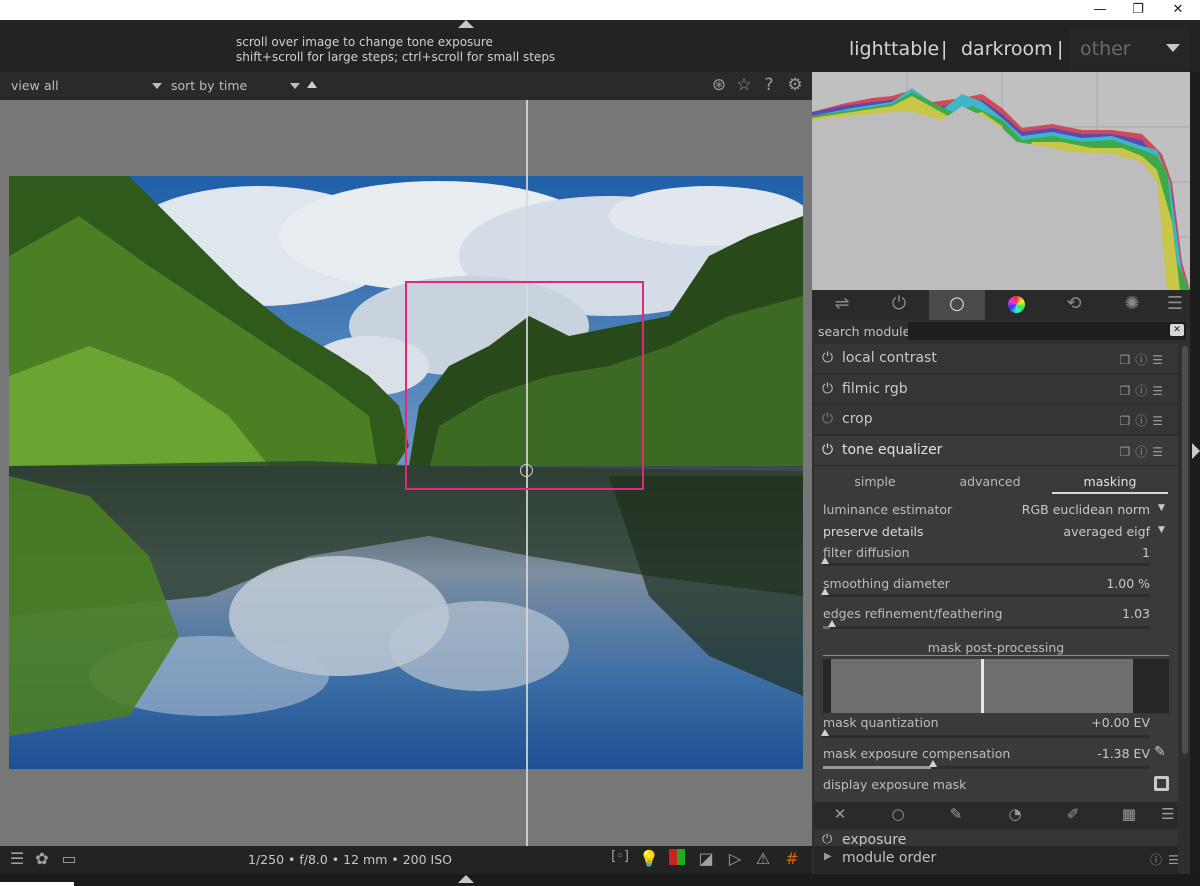 The image size is (1200, 886). Describe the element at coordinates (1128, 583) in the screenshot. I see `smoothing-diameter-value: 1.00 %` at that location.